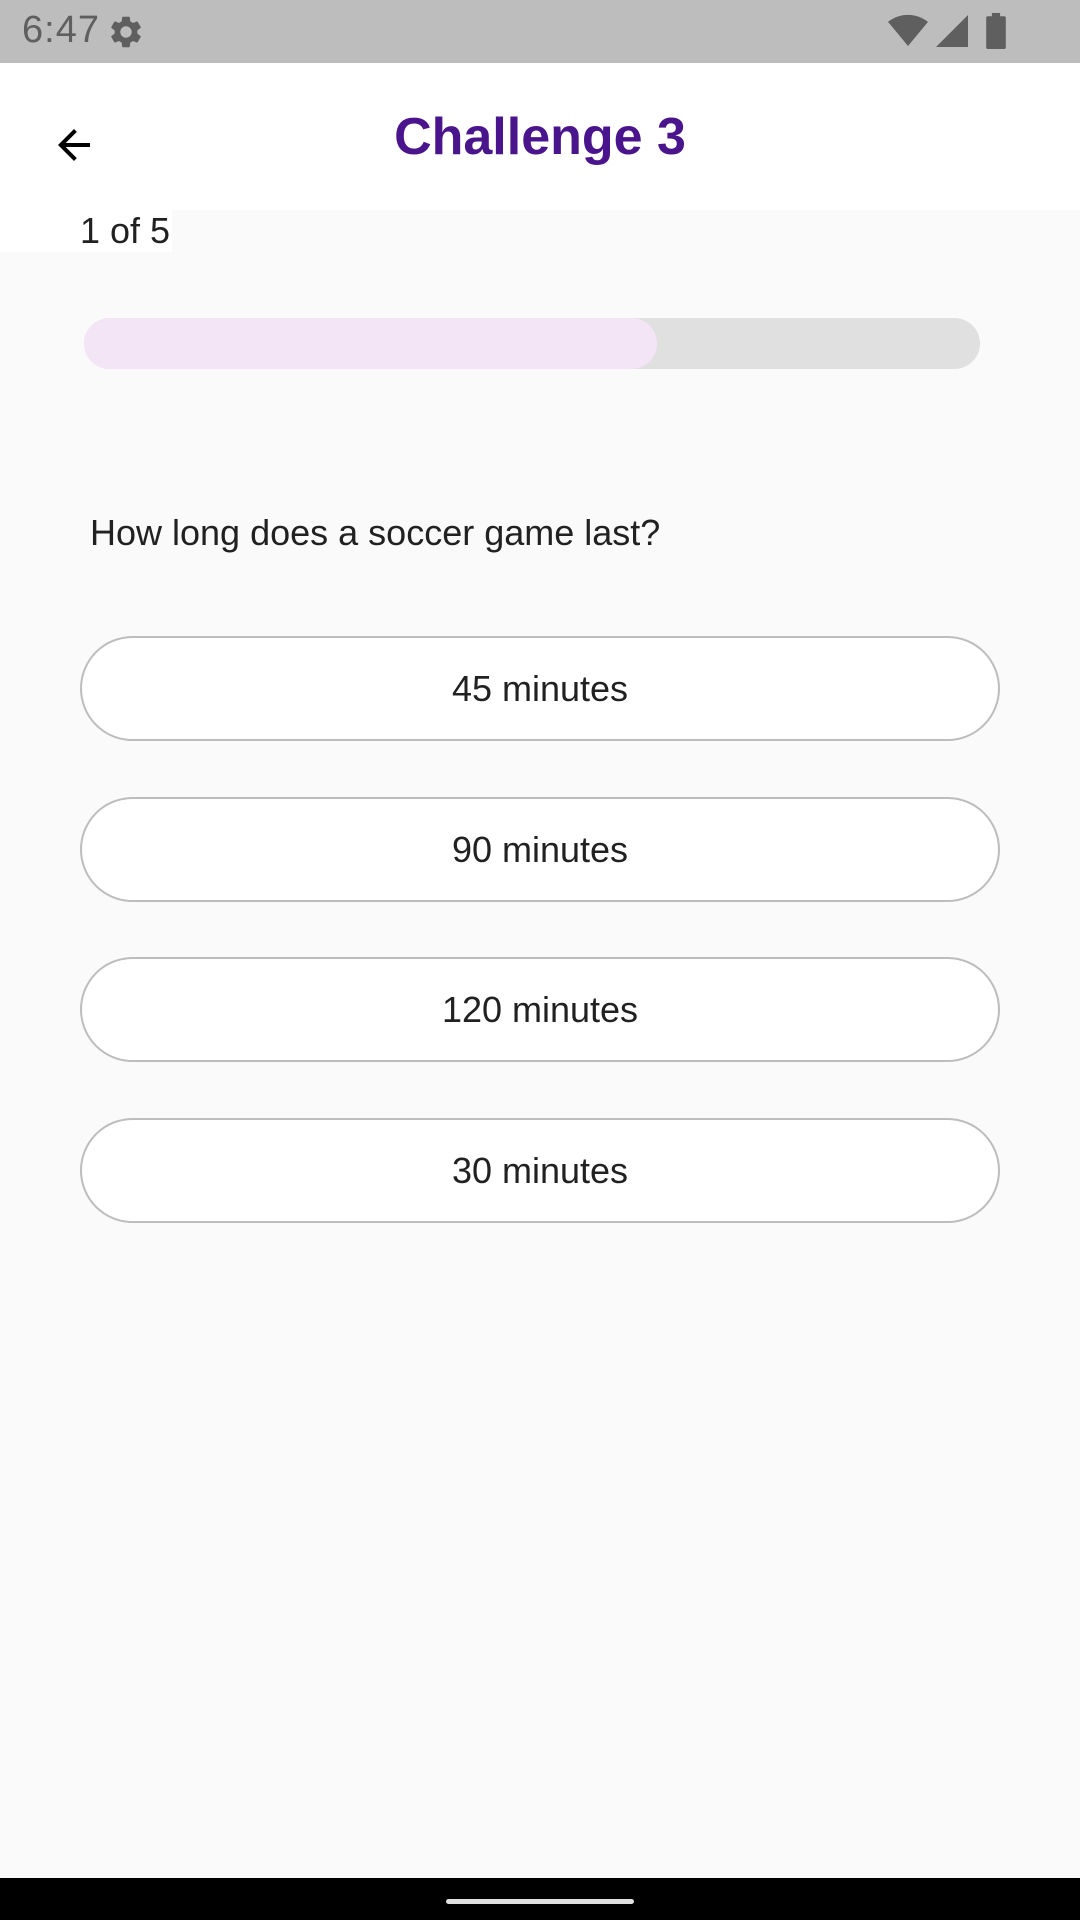 The width and height of the screenshot is (1080, 1920). Describe the element at coordinates (540, 688) in the screenshot. I see `answer-button: 45 minutes` at that location.